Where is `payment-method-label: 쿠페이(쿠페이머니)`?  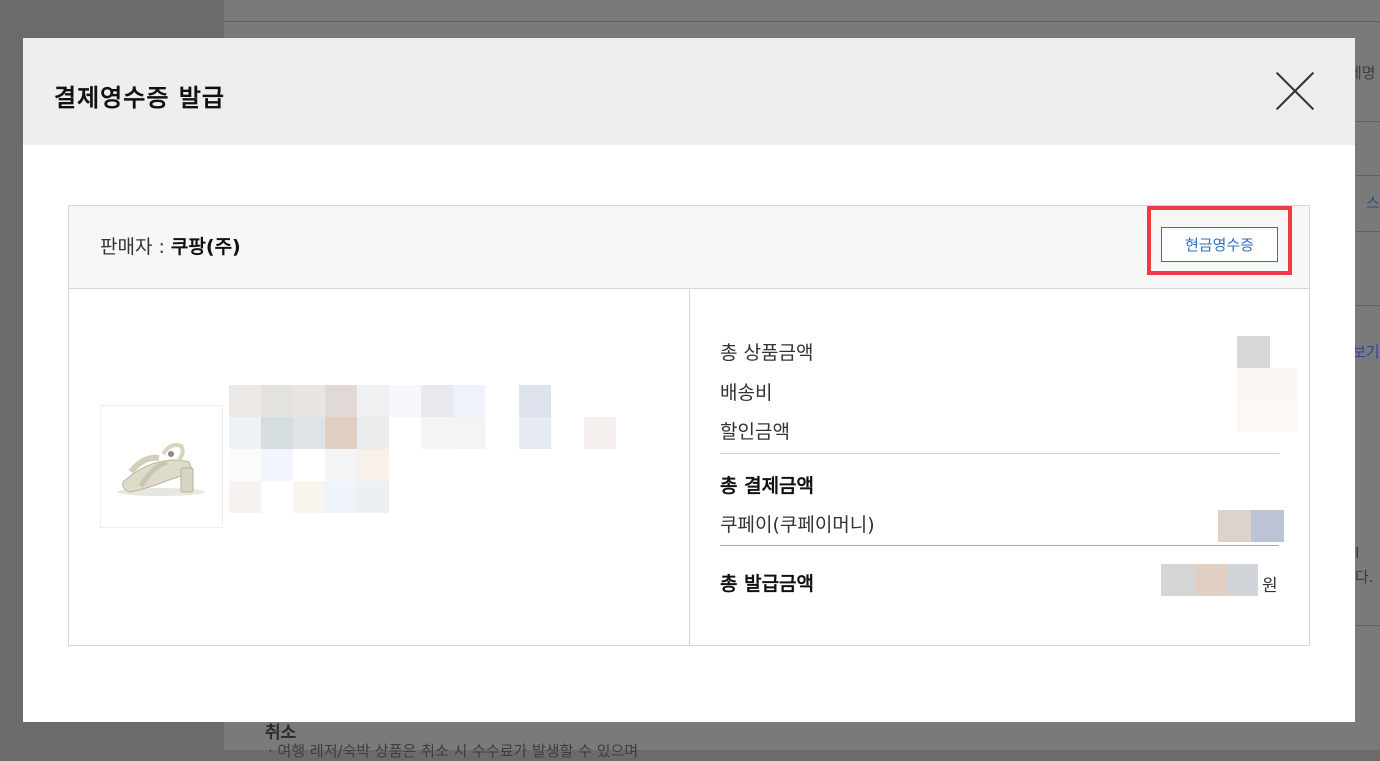 payment-method-label: 쿠페이(쿠페이머니) is located at coordinates (797, 525).